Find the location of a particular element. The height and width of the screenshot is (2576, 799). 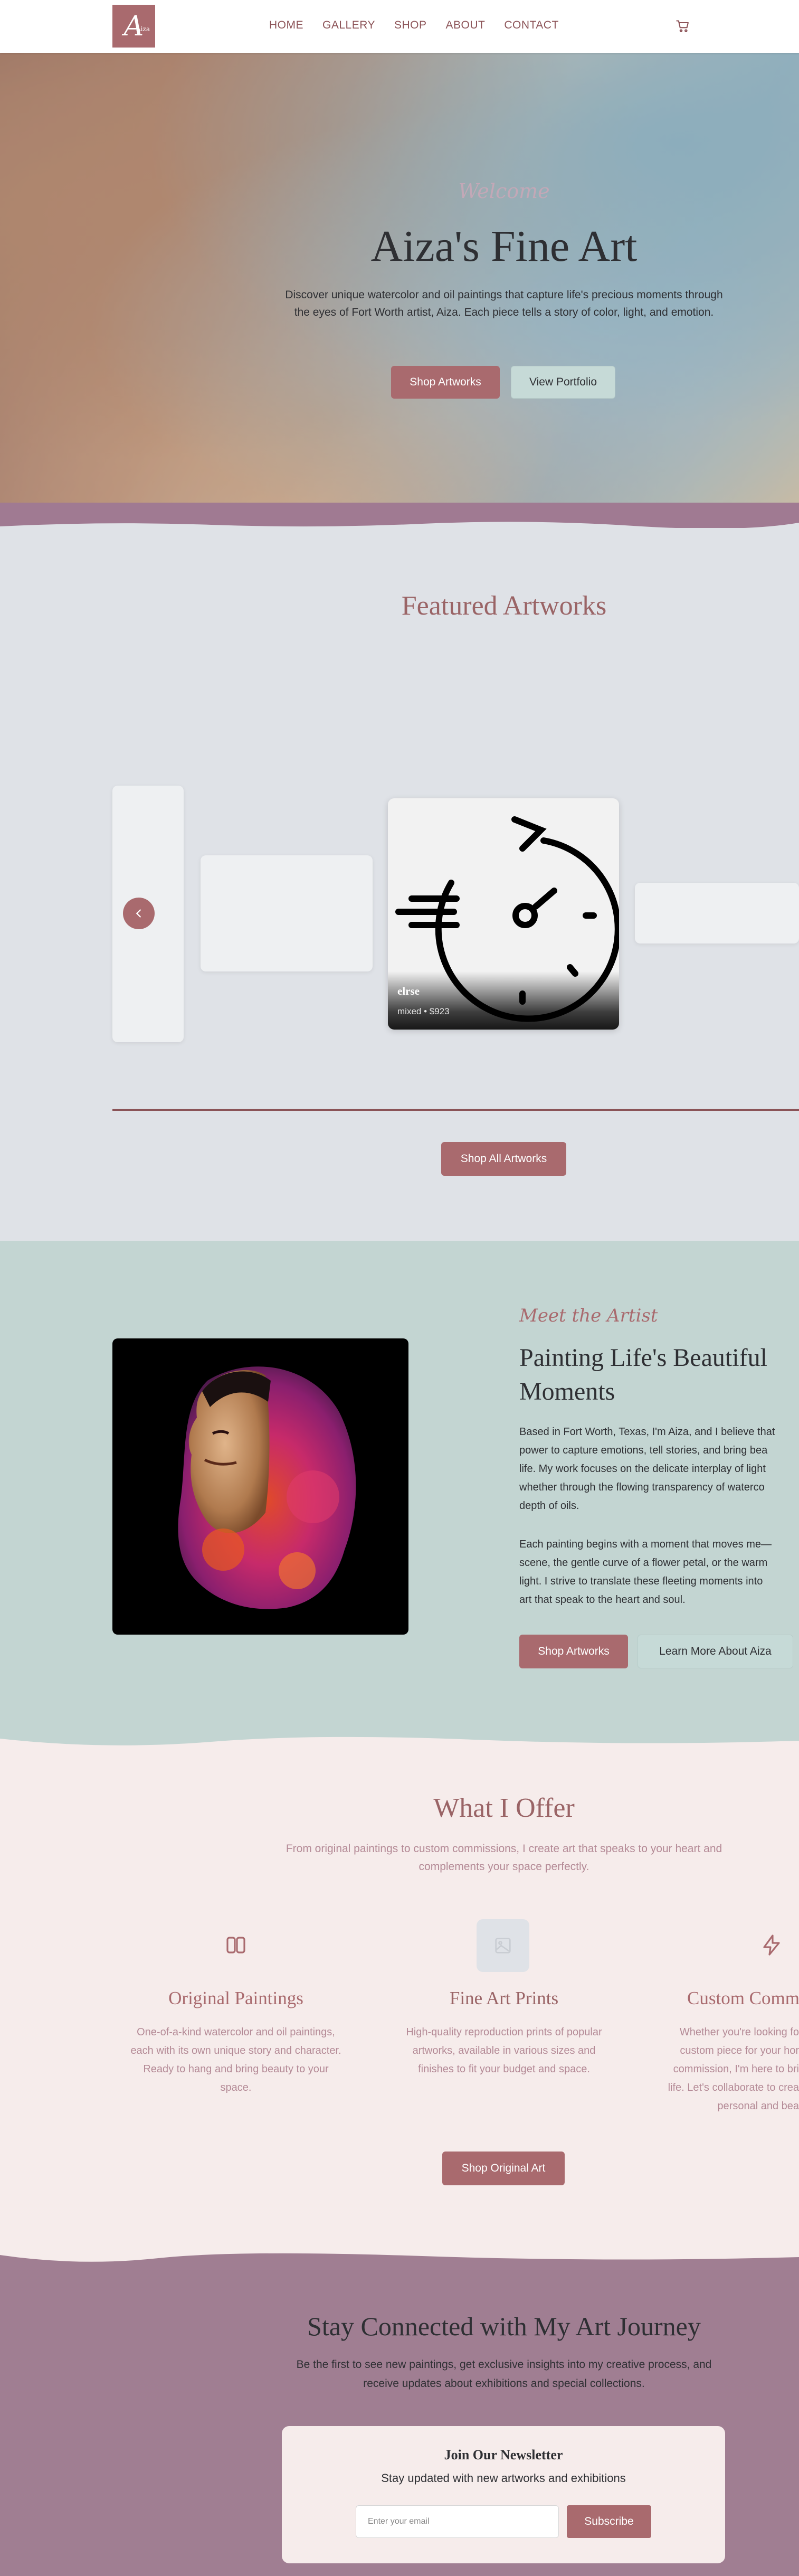

portrait-illustration is located at coordinates (267, 1487).